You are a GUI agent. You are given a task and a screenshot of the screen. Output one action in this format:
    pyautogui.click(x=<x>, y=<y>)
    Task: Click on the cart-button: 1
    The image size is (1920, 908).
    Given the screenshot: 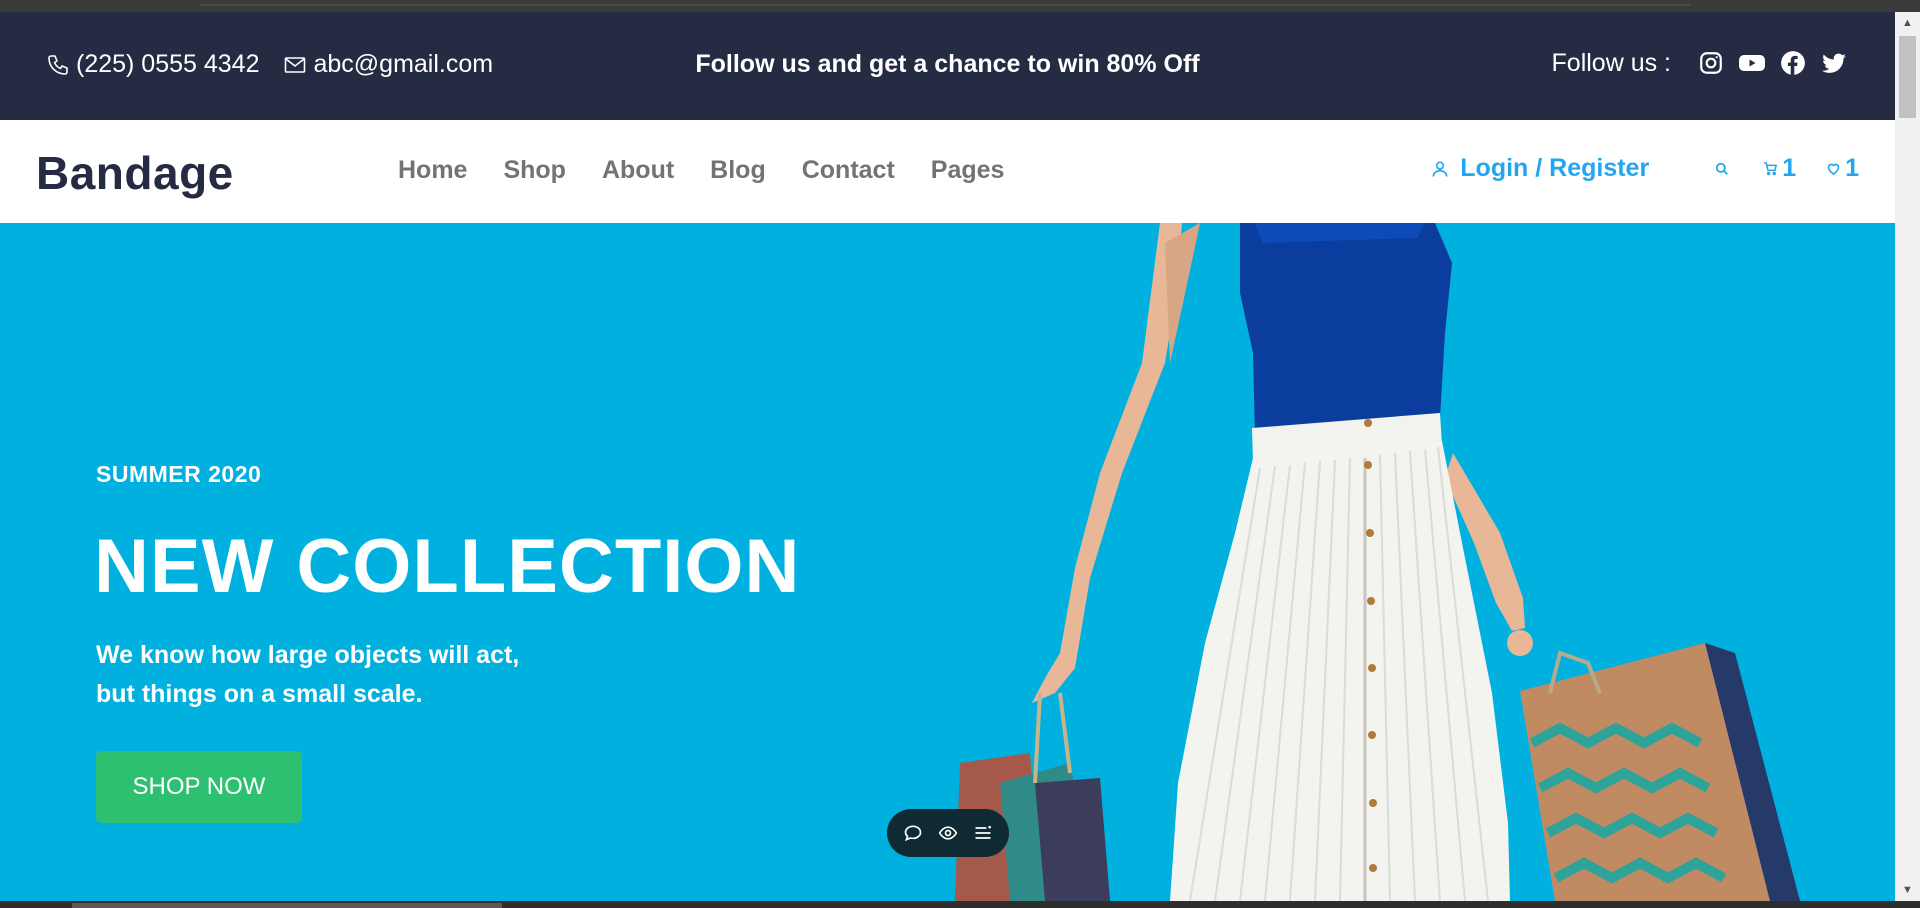 What is the action you would take?
    pyautogui.click(x=1779, y=168)
    